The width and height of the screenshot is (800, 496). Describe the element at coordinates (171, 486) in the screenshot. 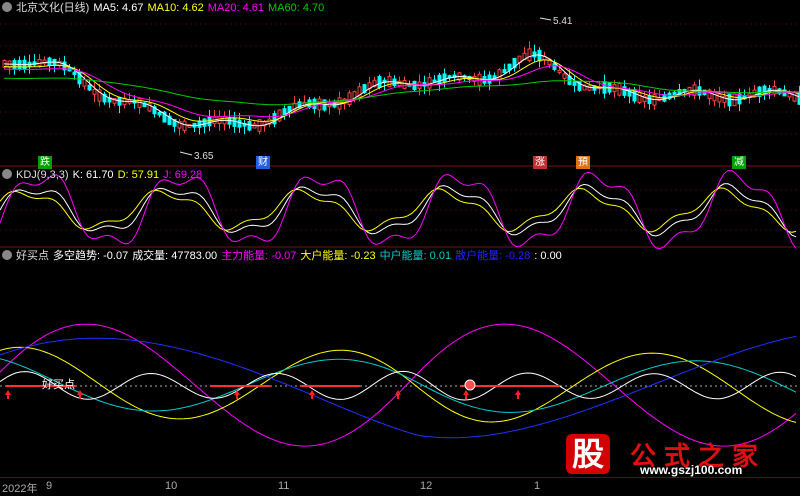

I see `axis-month-10: 10` at that location.